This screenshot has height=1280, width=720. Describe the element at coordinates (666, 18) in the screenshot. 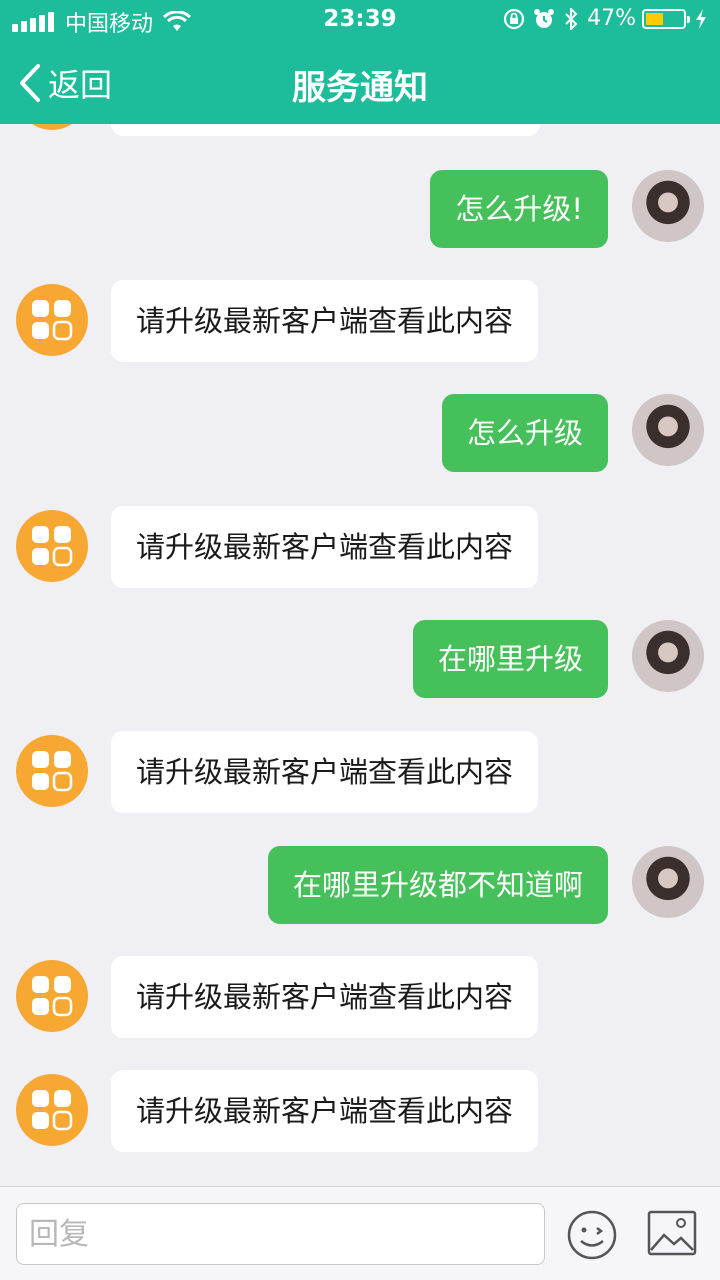

I see `battery-icon` at that location.